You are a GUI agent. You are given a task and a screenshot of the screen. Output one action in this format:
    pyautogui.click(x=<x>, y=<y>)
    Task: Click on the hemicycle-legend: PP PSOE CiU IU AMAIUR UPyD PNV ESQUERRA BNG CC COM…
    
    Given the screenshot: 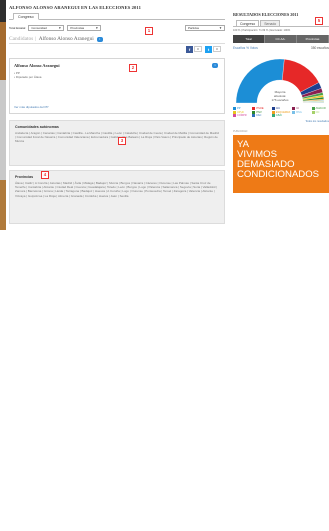 What is the action you would take?
    pyautogui.click(x=281, y=112)
    